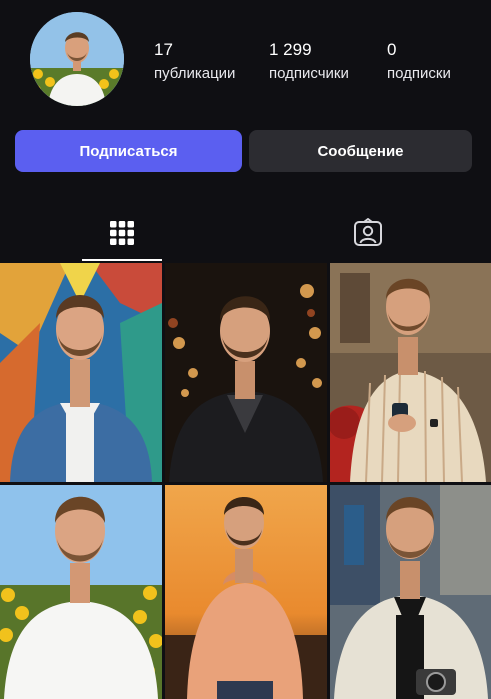 The height and width of the screenshot is (699, 491). Describe the element at coordinates (122, 260) in the screenshot. I see `active-tab-indicator` at that location.